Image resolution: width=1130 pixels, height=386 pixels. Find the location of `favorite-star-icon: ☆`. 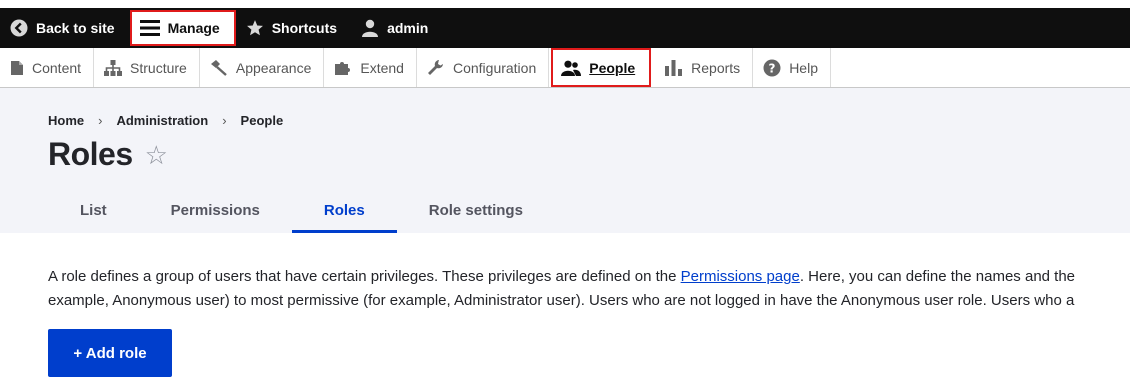

favorite-star-icon: ☆ is located at coordinates (156, 155).